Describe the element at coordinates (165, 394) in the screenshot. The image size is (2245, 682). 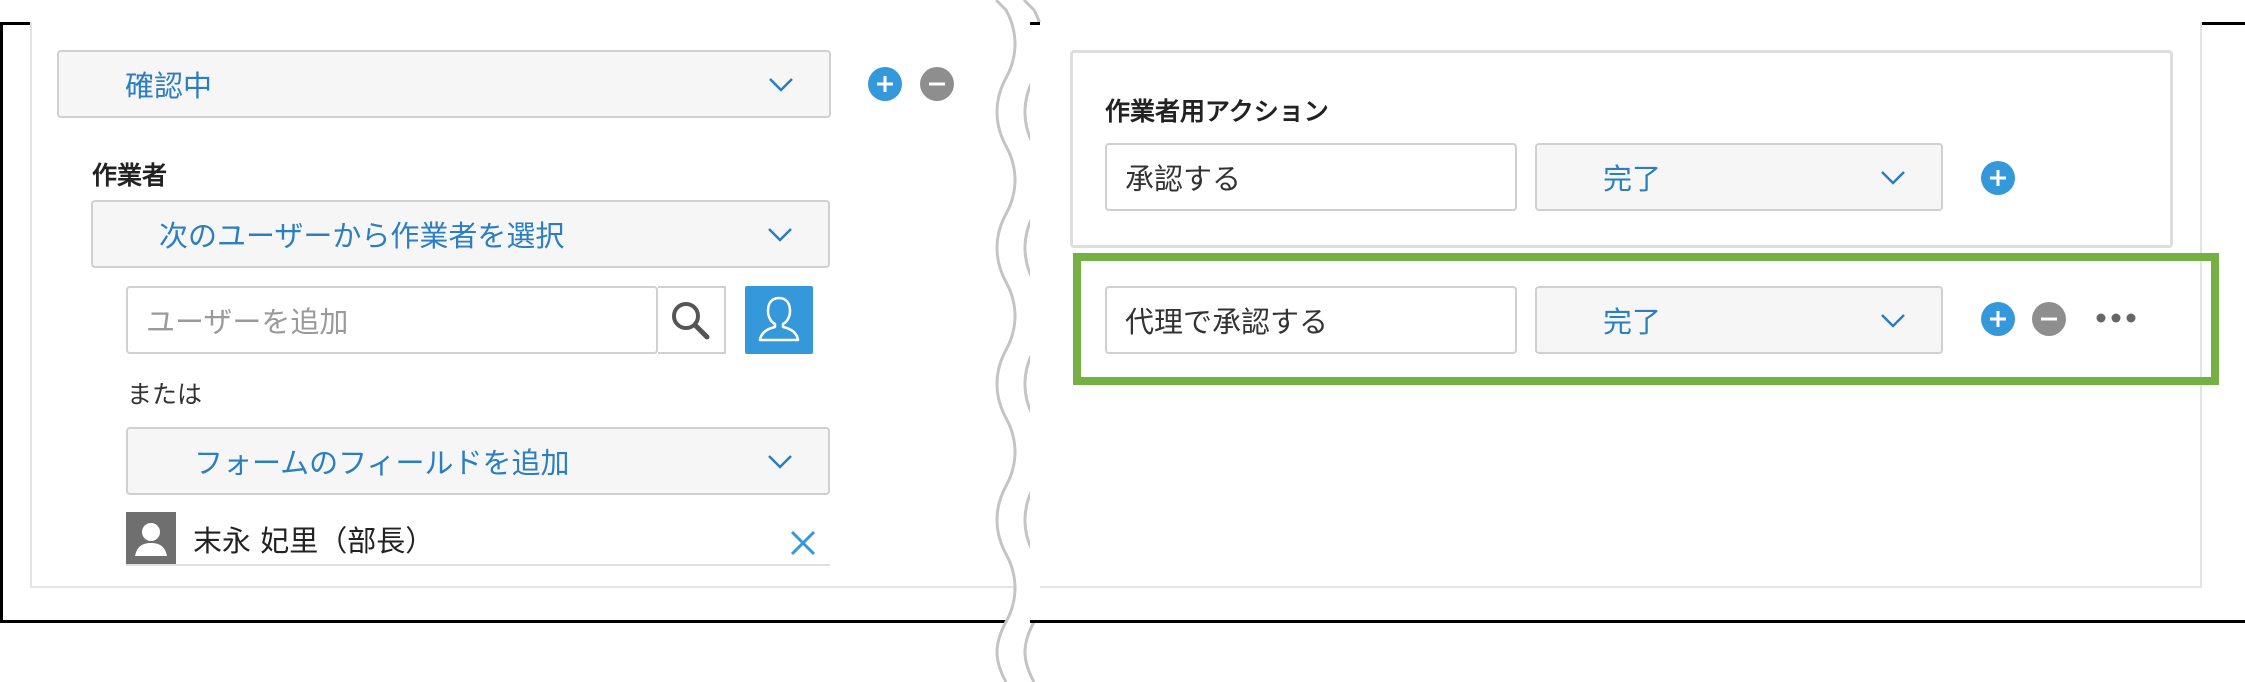
I see `or-label: または` at that location.